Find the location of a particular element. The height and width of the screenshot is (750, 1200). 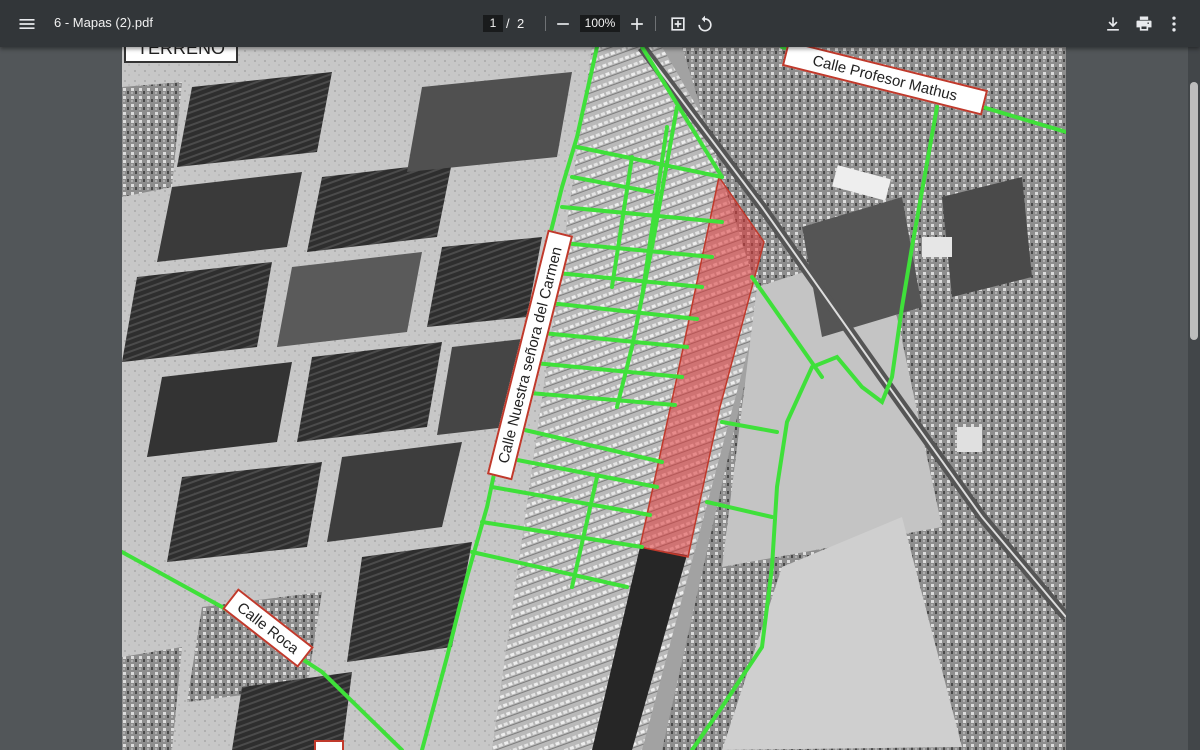

more-options-button is located at coordinates (1174, 24).